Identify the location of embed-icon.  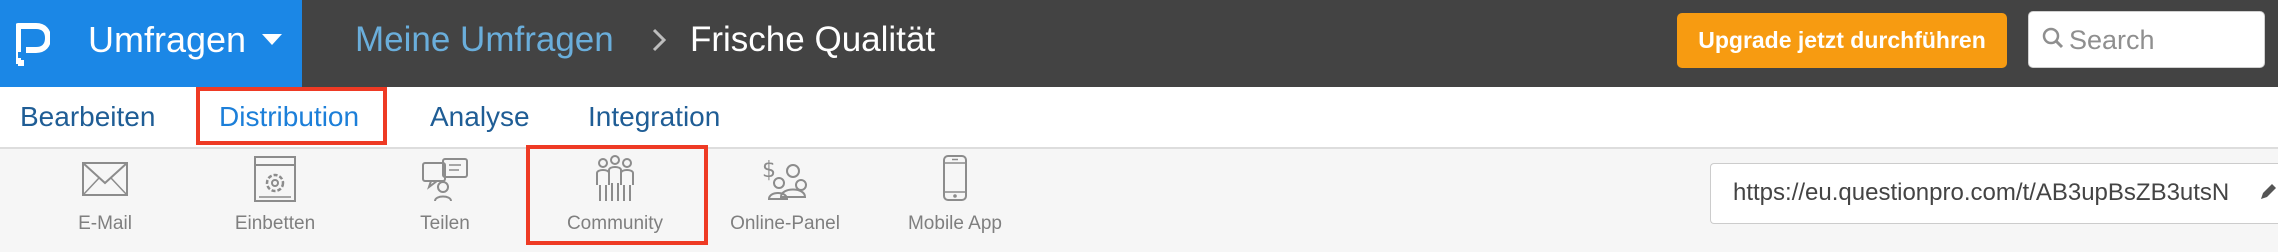
(275, 179).